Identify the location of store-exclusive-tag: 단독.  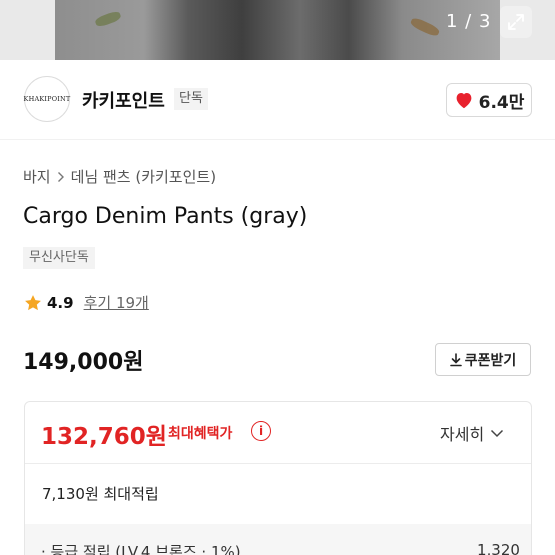
(191, 99).